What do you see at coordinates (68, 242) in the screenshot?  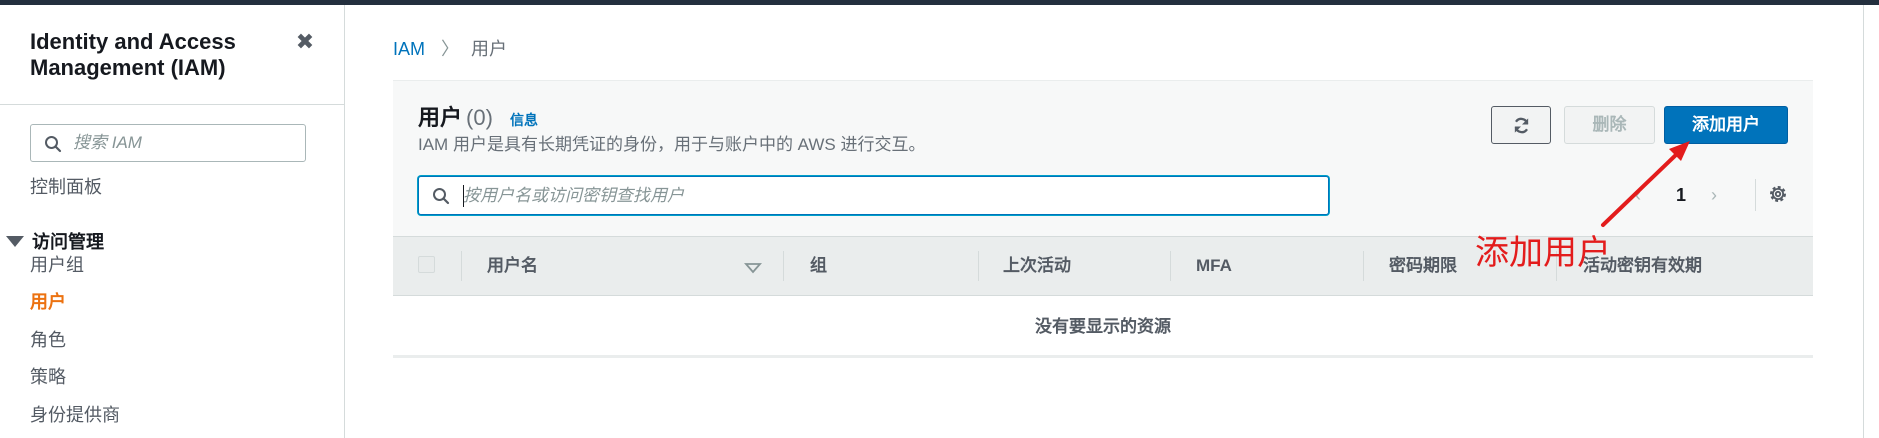 I see `sidebar-section-label: 访问管理` at bounding box center [68, 242].